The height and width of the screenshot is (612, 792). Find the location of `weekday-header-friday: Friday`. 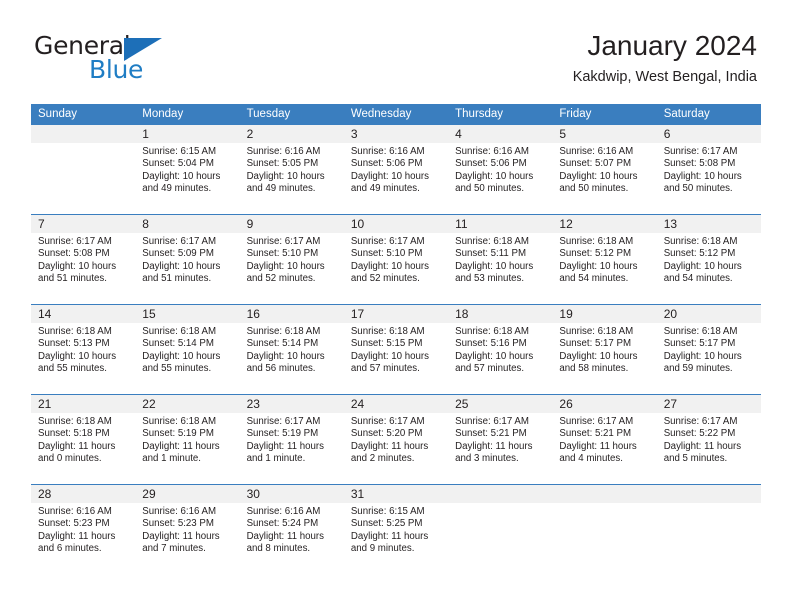

weekday-header-friday: Friday is located at coordinates (575, 114).